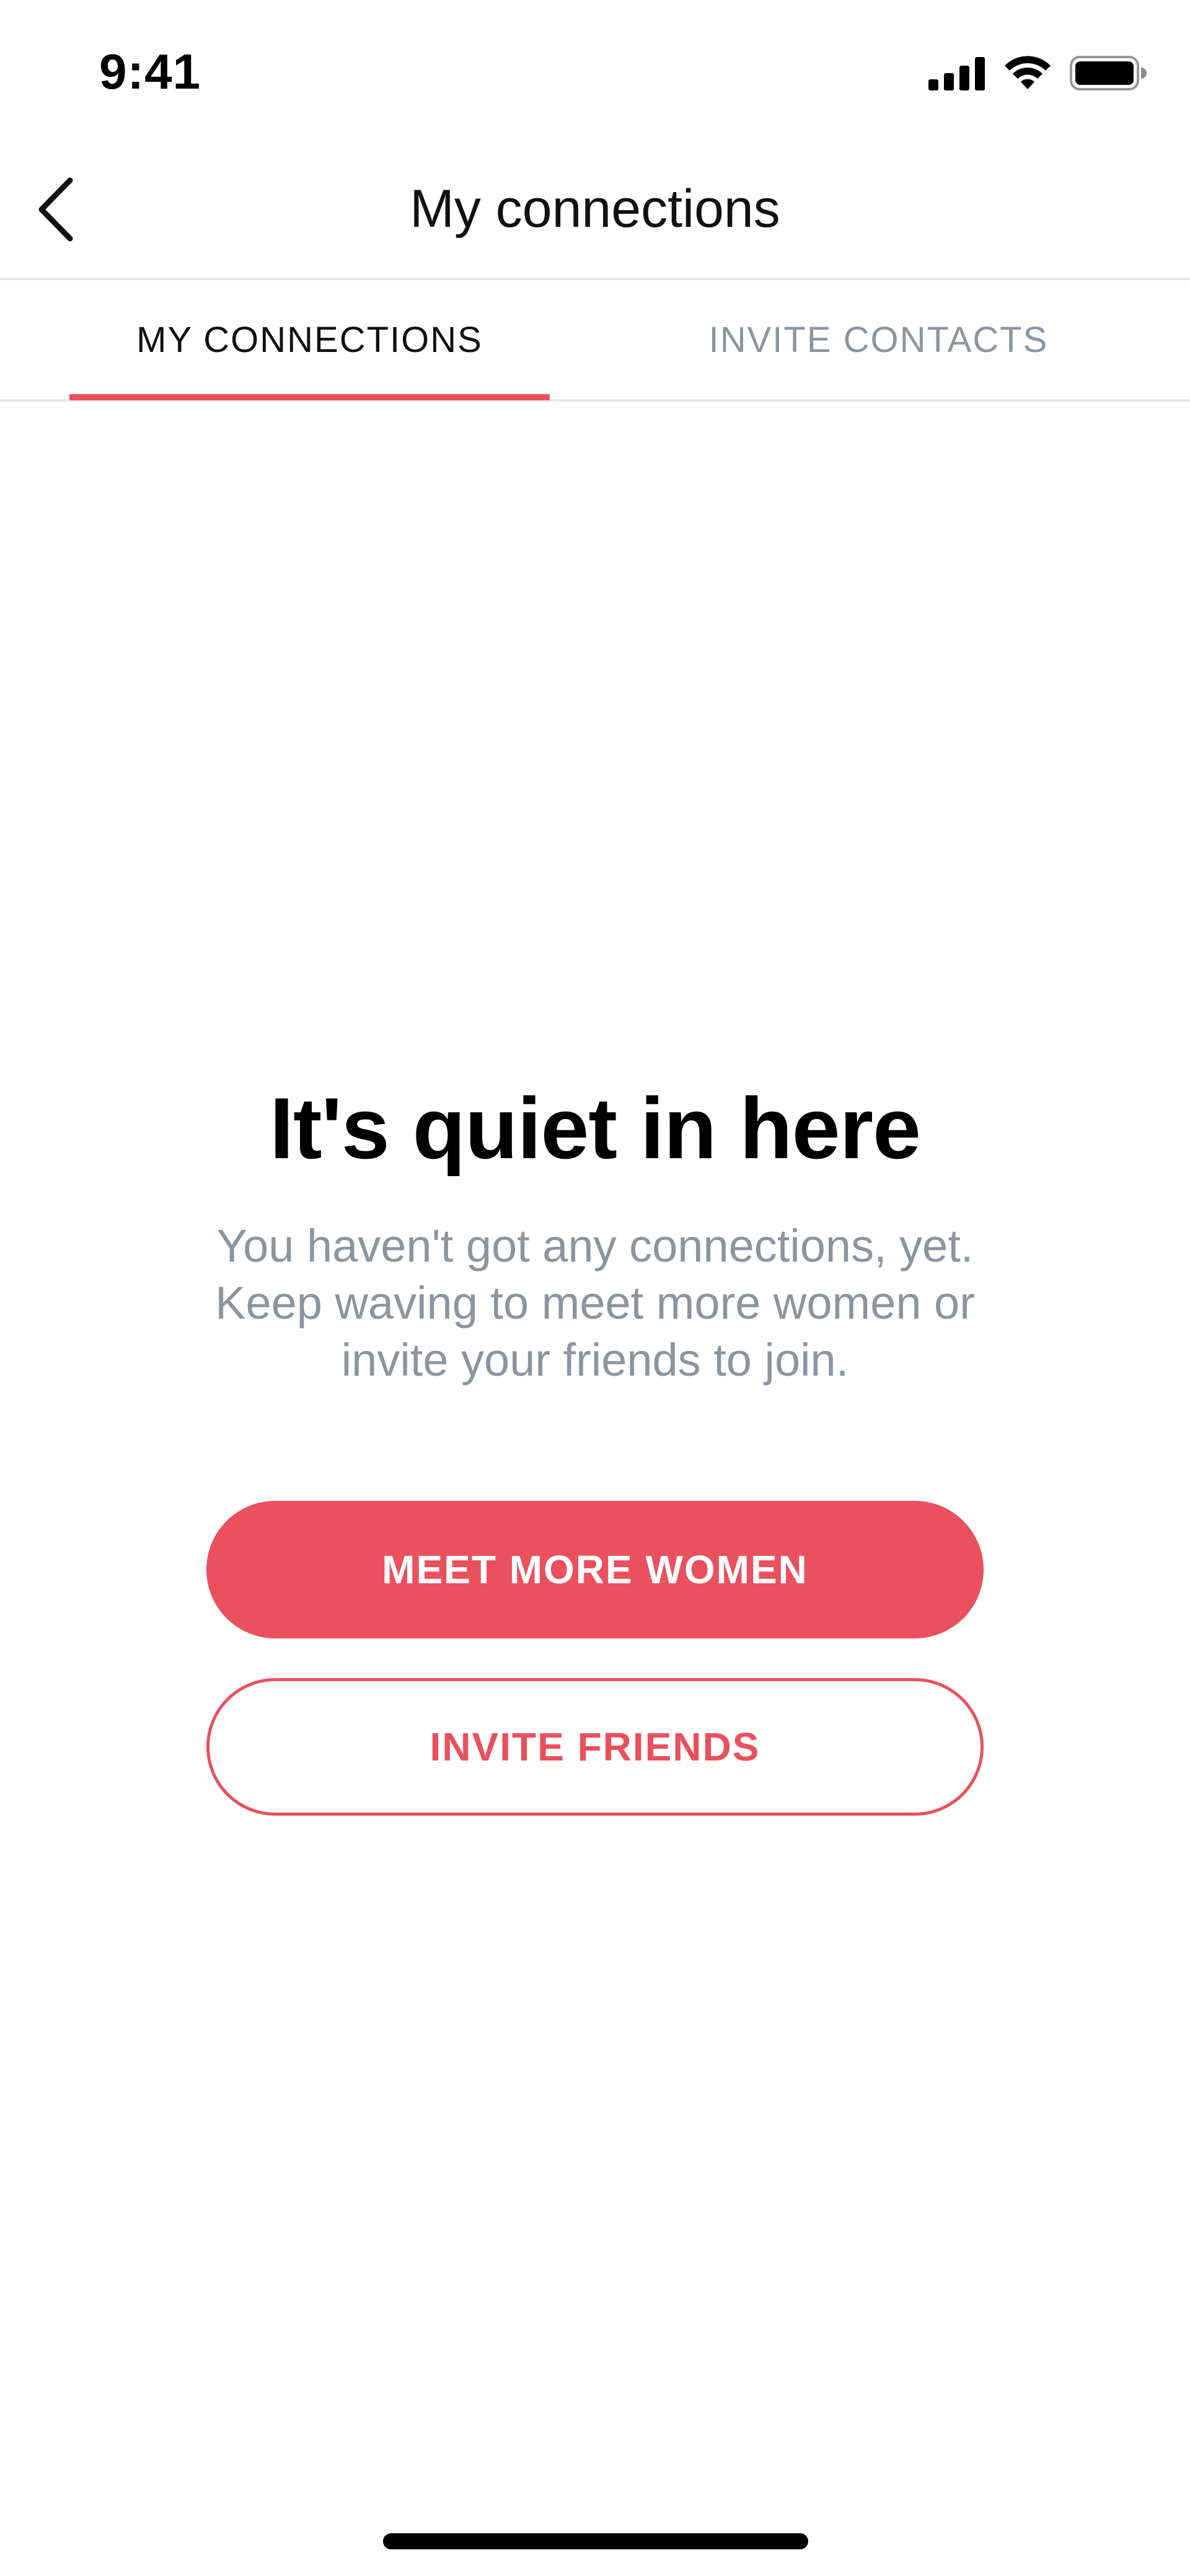 The image size is (1190, 2576). I want to click on empty-state-title: It's quiet in here, so click(595, 1128).